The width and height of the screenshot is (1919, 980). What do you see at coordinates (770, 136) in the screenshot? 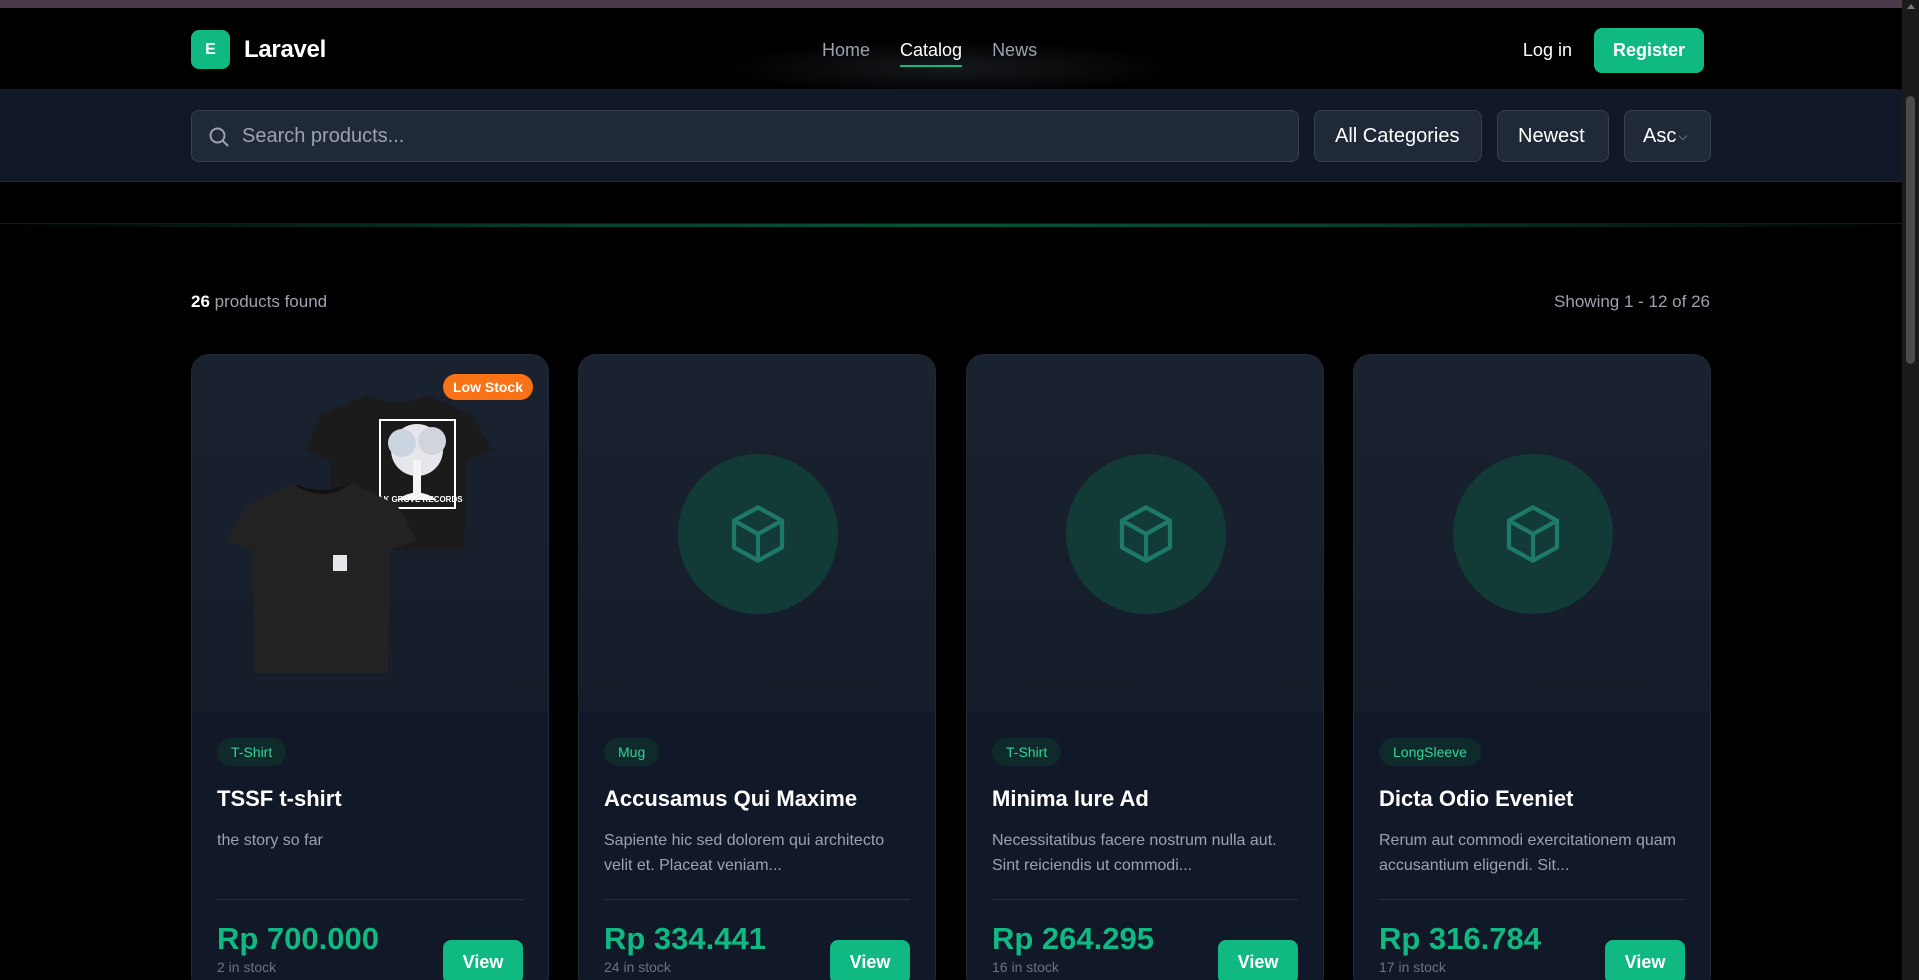
I see `search-input` at bounding box center [770, 136].